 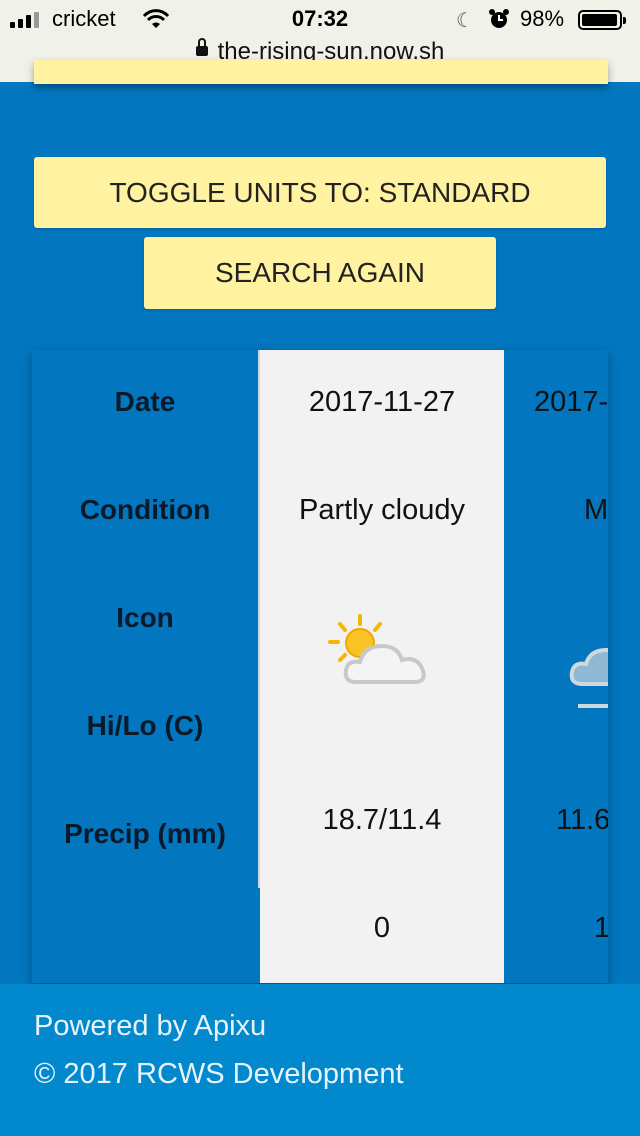 What do you see at coordinates (201, 47) in the screenshot?
I see `lock-icon` at bounding box center [201, 47].